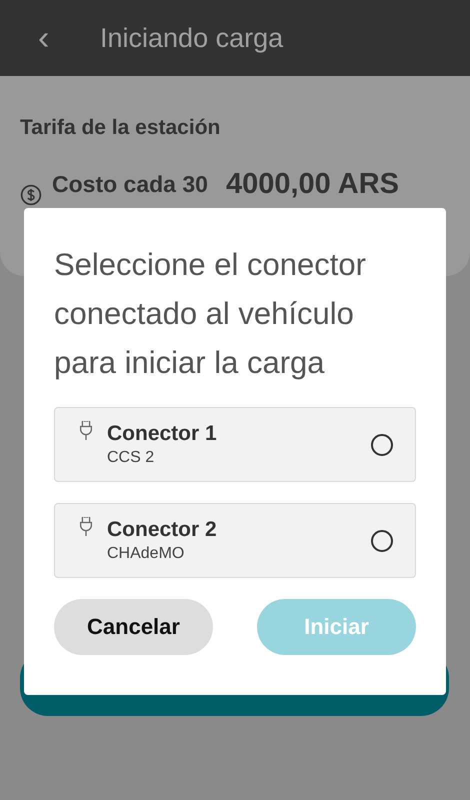  Describe the element at coordinates (235, 444) in the screenshot. I see `connector-option: Conector 1 CCS 2` at that location.